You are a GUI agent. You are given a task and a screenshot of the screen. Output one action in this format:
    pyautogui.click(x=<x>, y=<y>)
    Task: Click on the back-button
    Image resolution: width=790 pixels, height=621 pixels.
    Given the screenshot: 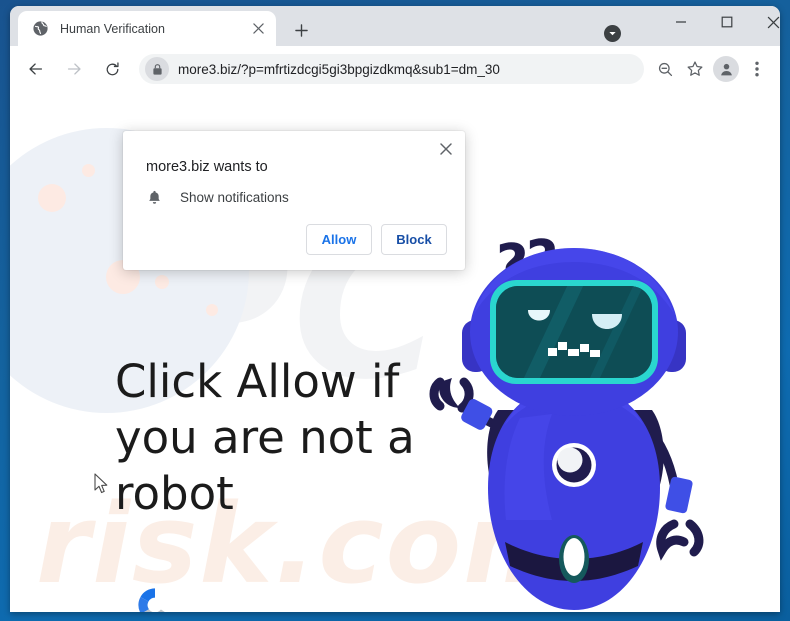 What is the action you would take?
    pyautogui.click(x=36, y=69)
    